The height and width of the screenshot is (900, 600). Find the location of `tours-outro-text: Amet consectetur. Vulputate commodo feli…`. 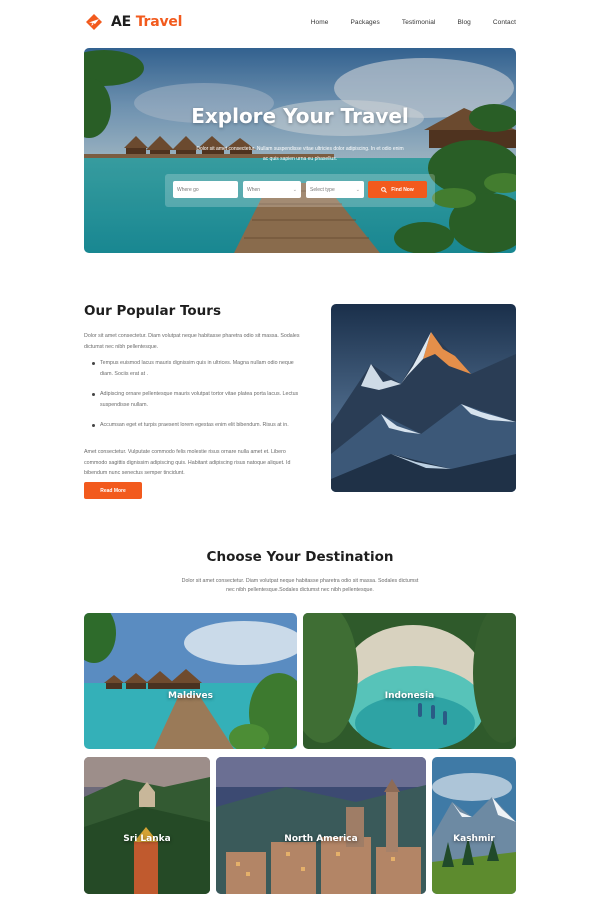

tours-outro-text: Amet consectetur. Vulputate commodo feli… is located at coordinates (187, 462).